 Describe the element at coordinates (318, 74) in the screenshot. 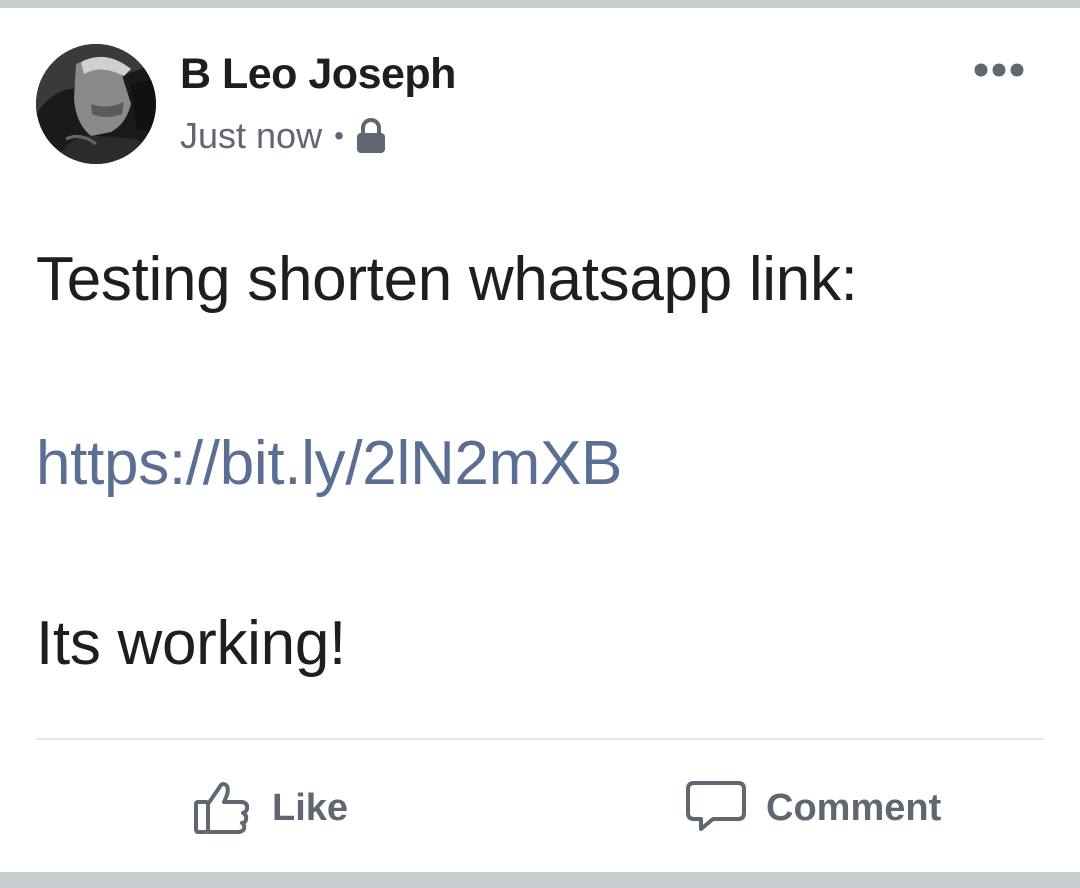

I see `author-name: B Leo Joseph` at that location.